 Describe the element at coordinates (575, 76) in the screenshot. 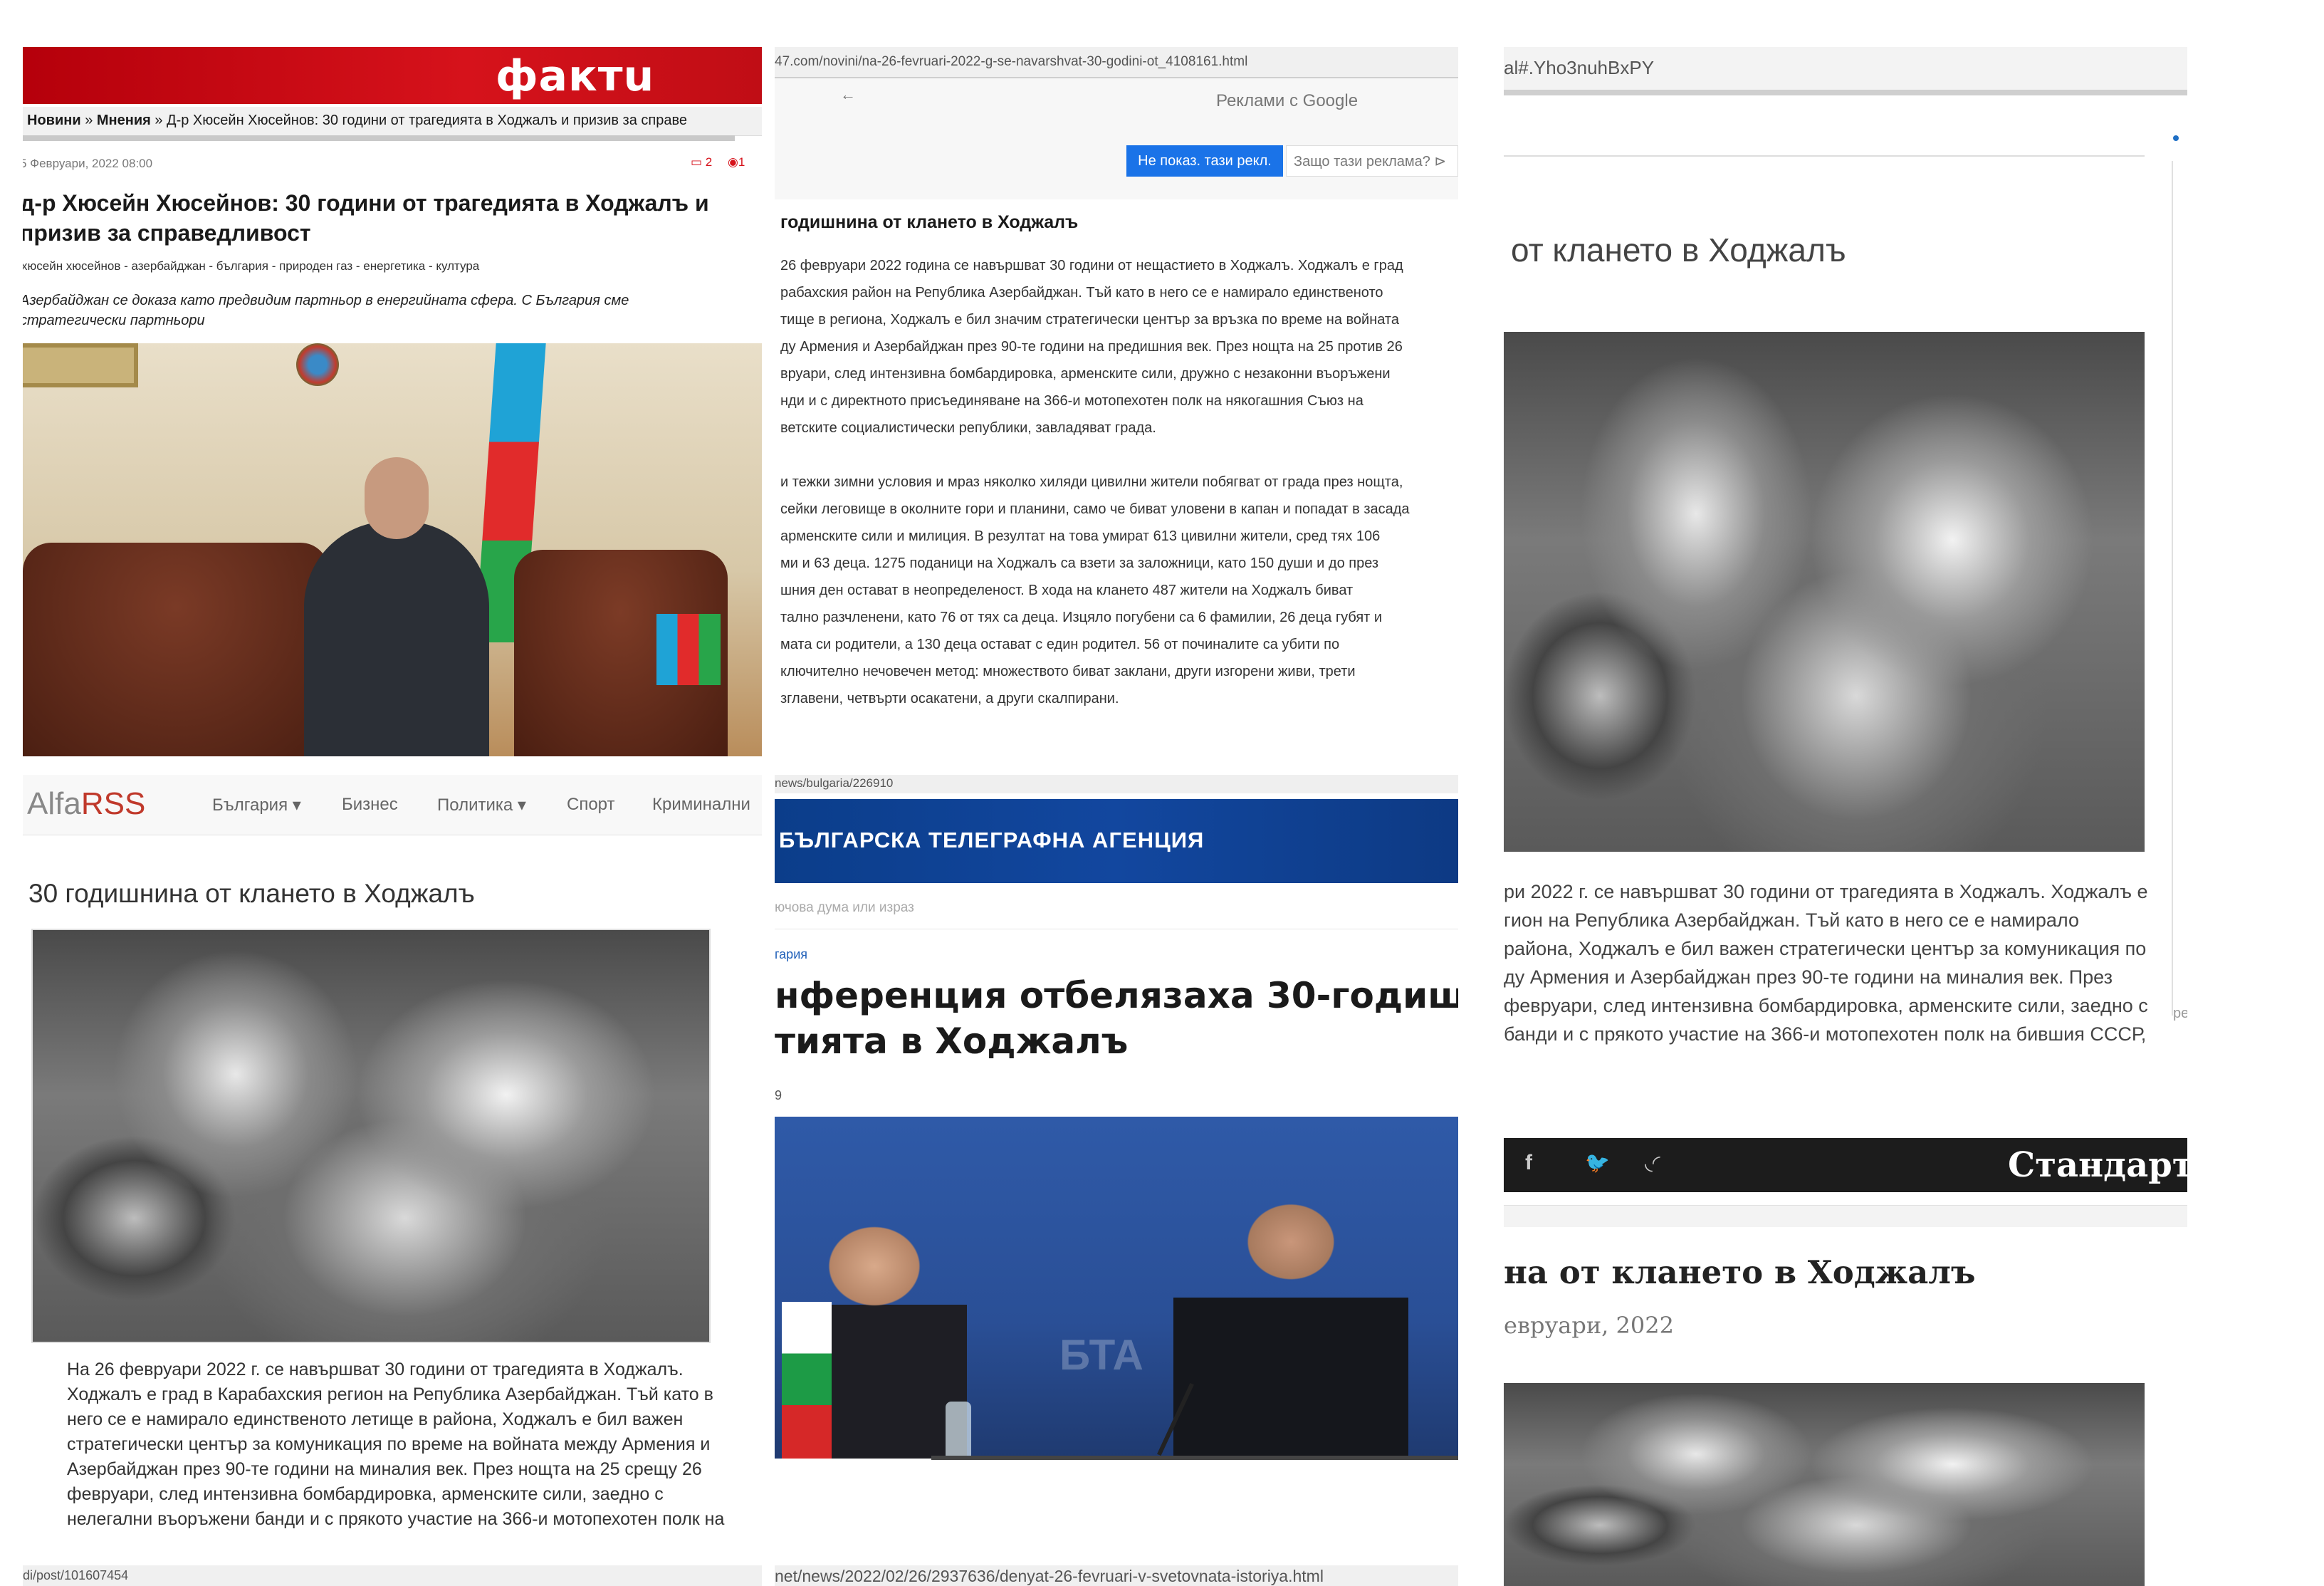

I see `fakti-logo: фактu` at that location.